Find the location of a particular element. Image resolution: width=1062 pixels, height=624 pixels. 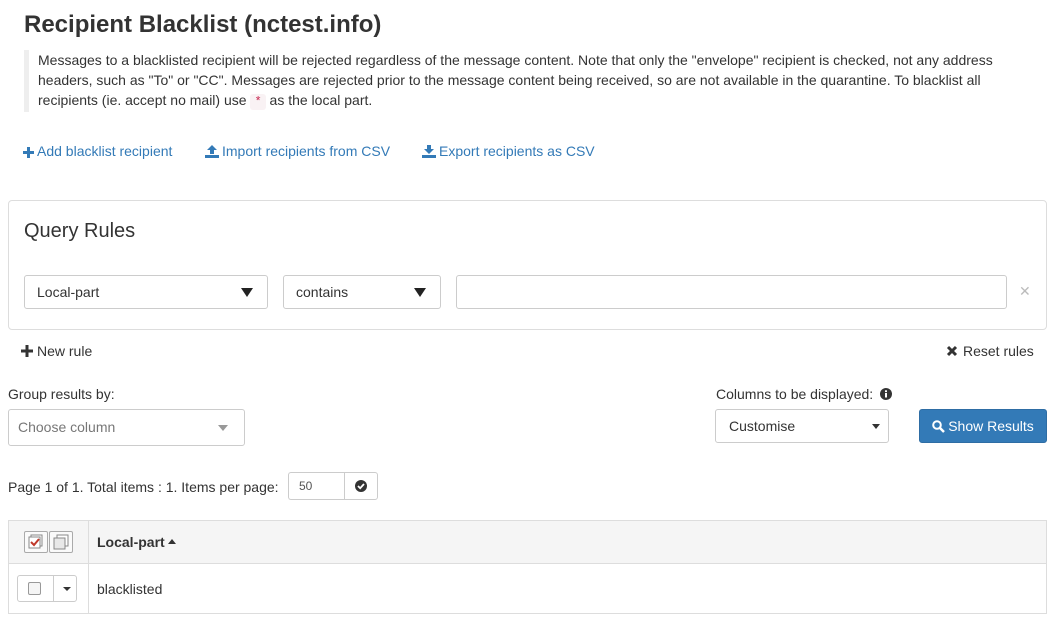

apply-per-page-button is located at coordinates (361, 486).